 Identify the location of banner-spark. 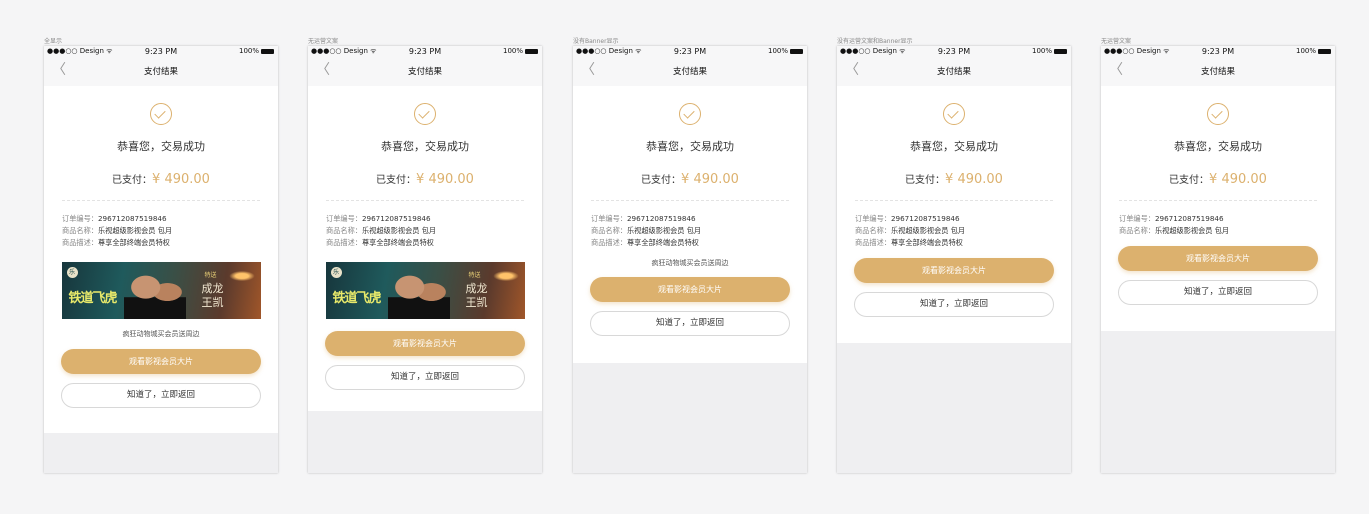
(505, 276).